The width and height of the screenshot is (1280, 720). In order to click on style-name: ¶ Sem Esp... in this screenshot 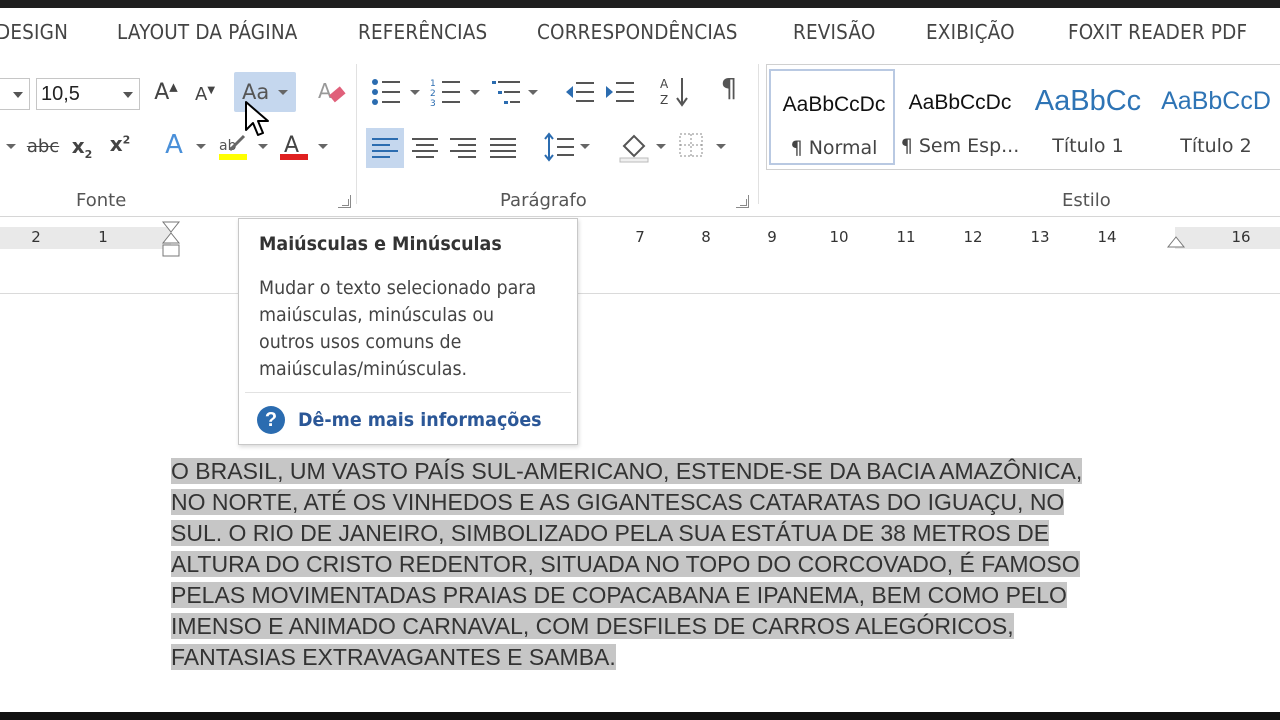, I will do `click(960, 146)`.